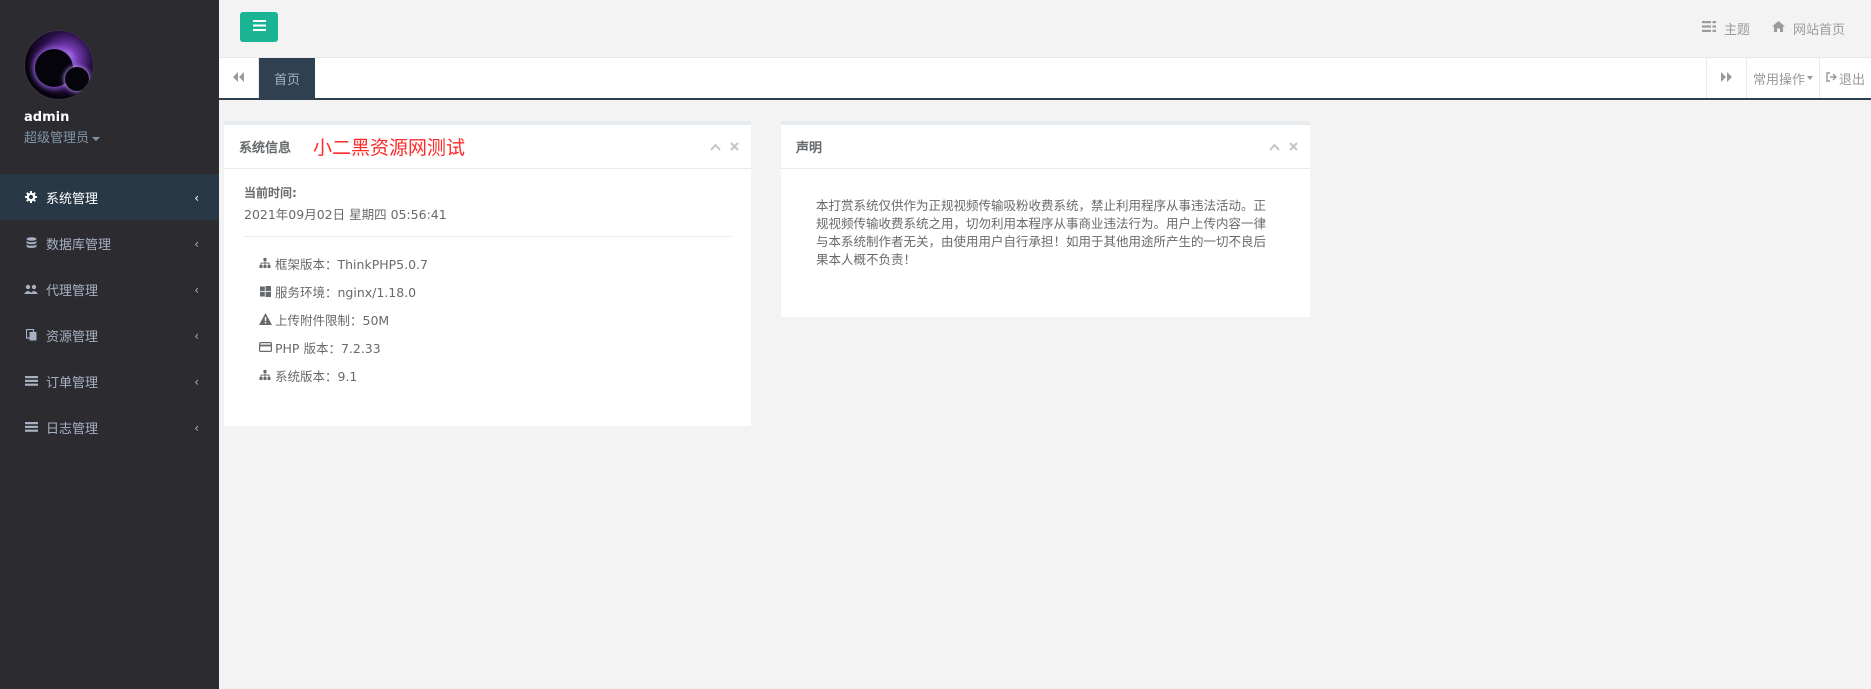  Describe the element at coordinates (79, 245) in the screenshot. I see `sidebar-item-label: 数据库管理` at that location.